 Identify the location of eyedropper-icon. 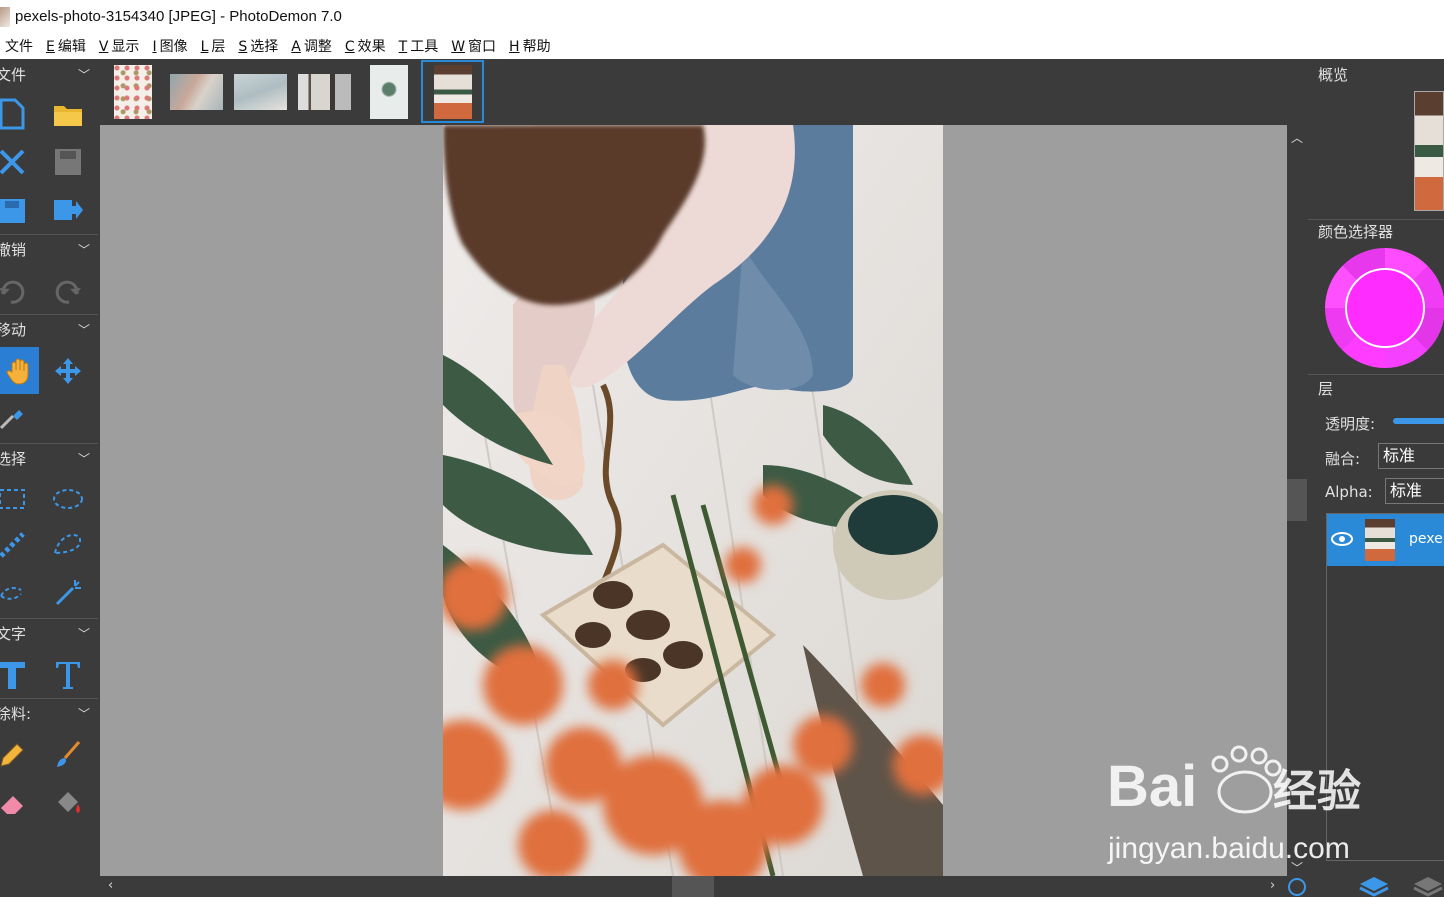
(16, 417).